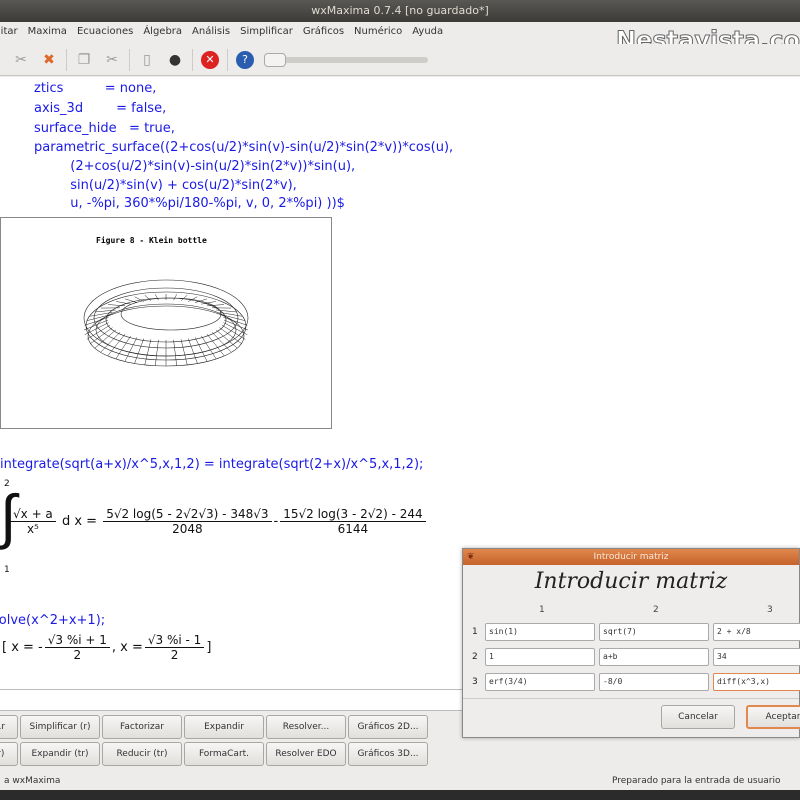 This screenshot has height=800, width=800. What do you see at coordinates (353, 514) in the screenshot?
I see `fraction2-numerator: 15√2 log(3 - 2√2) - 244` at bounding box center [353, 514].